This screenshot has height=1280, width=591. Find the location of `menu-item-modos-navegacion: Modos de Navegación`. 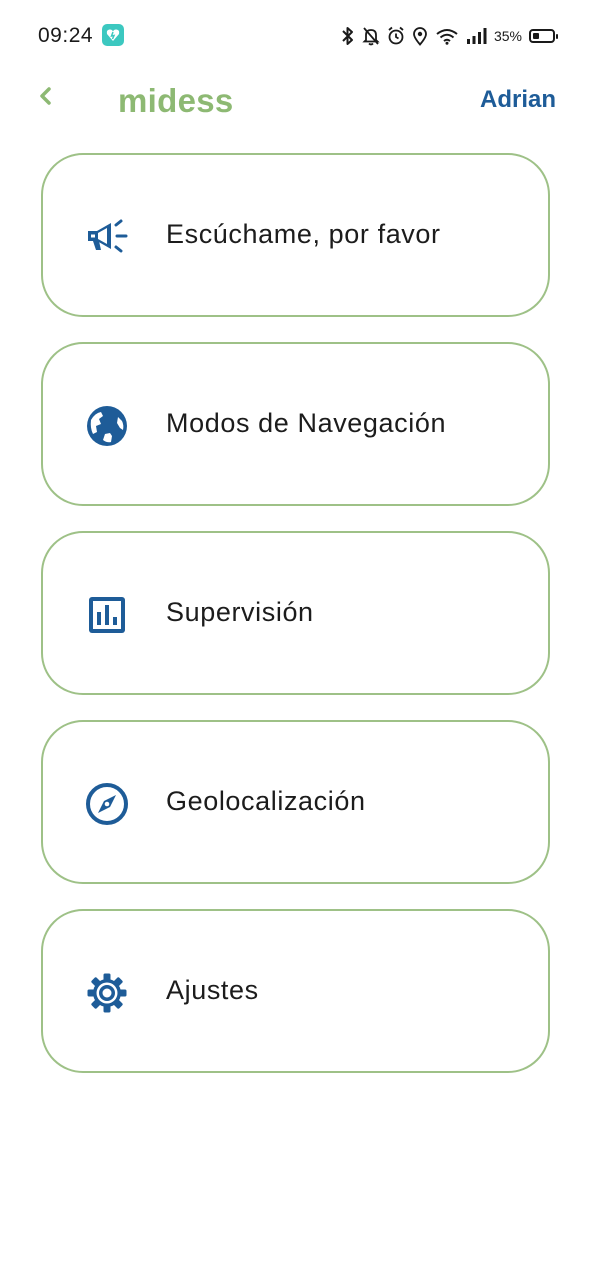

menu-item-modos-navegacion: Modos de Navegación is located at coordinates (295, 424).